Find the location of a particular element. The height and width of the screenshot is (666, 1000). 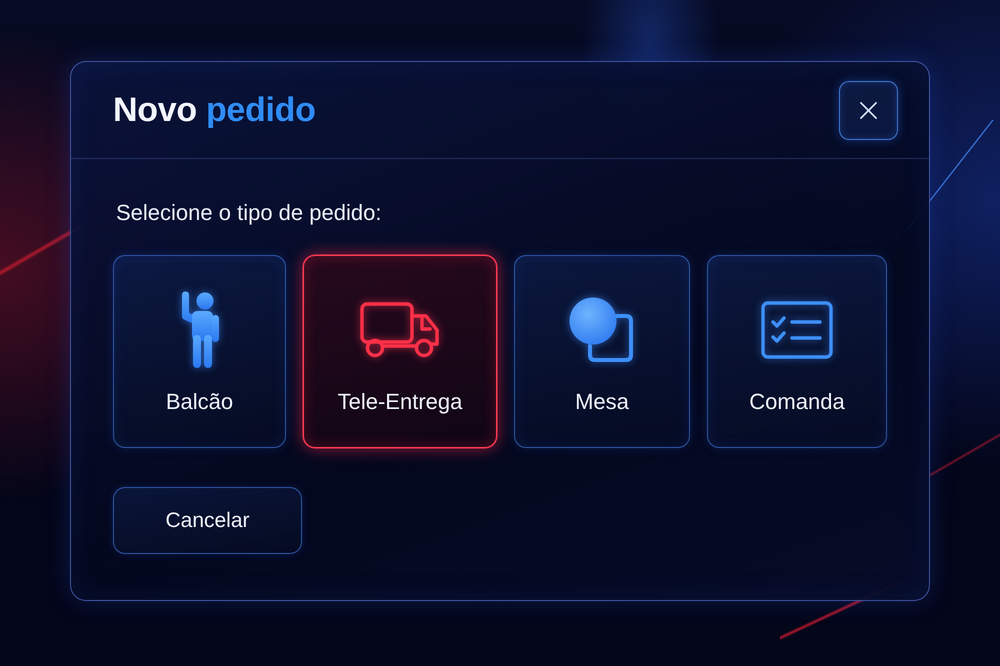

truck-icon is located at coordinates (400, 330).